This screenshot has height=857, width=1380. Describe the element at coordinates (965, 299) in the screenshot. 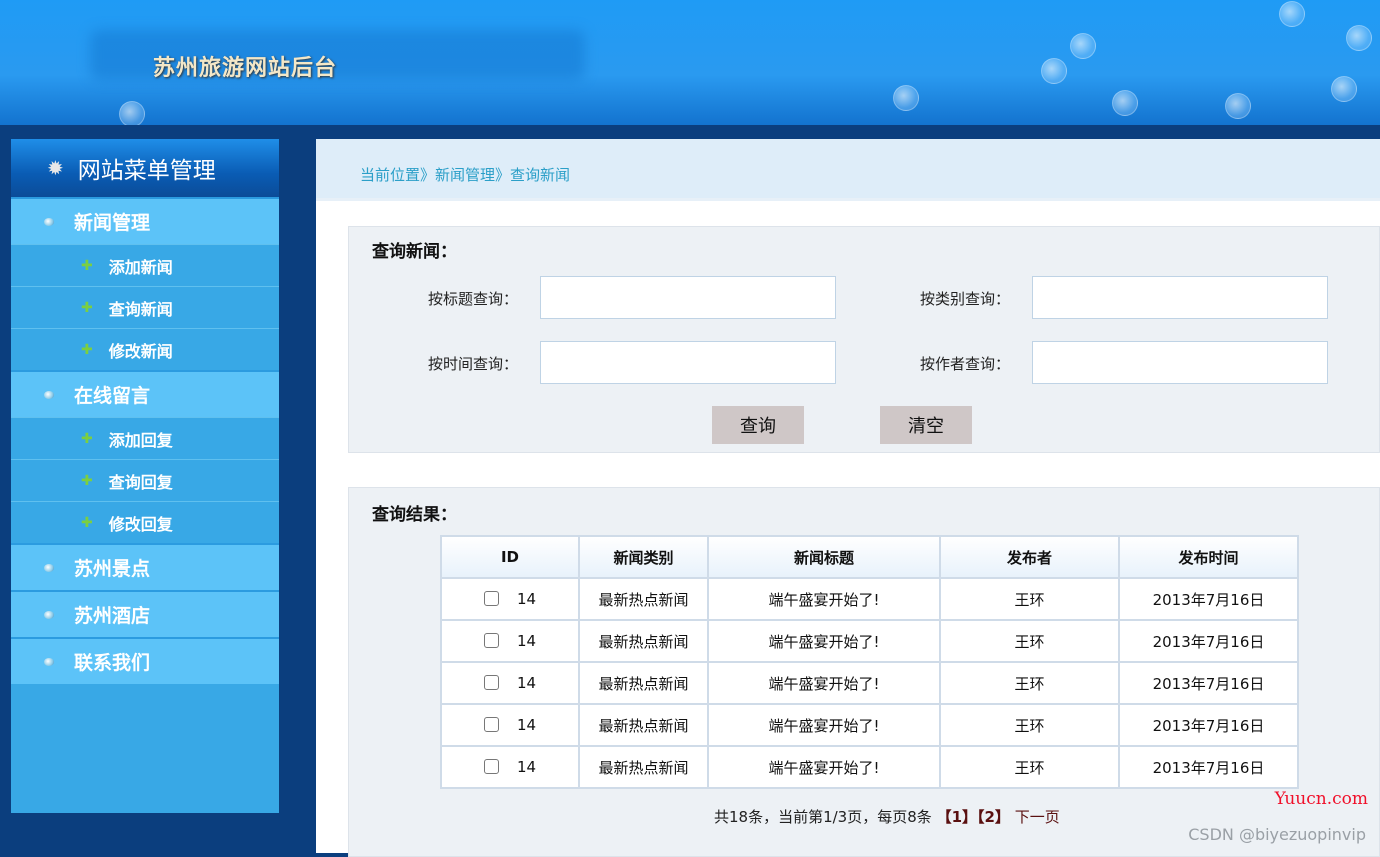

I see `category-label: 按类别查询：` at that location.